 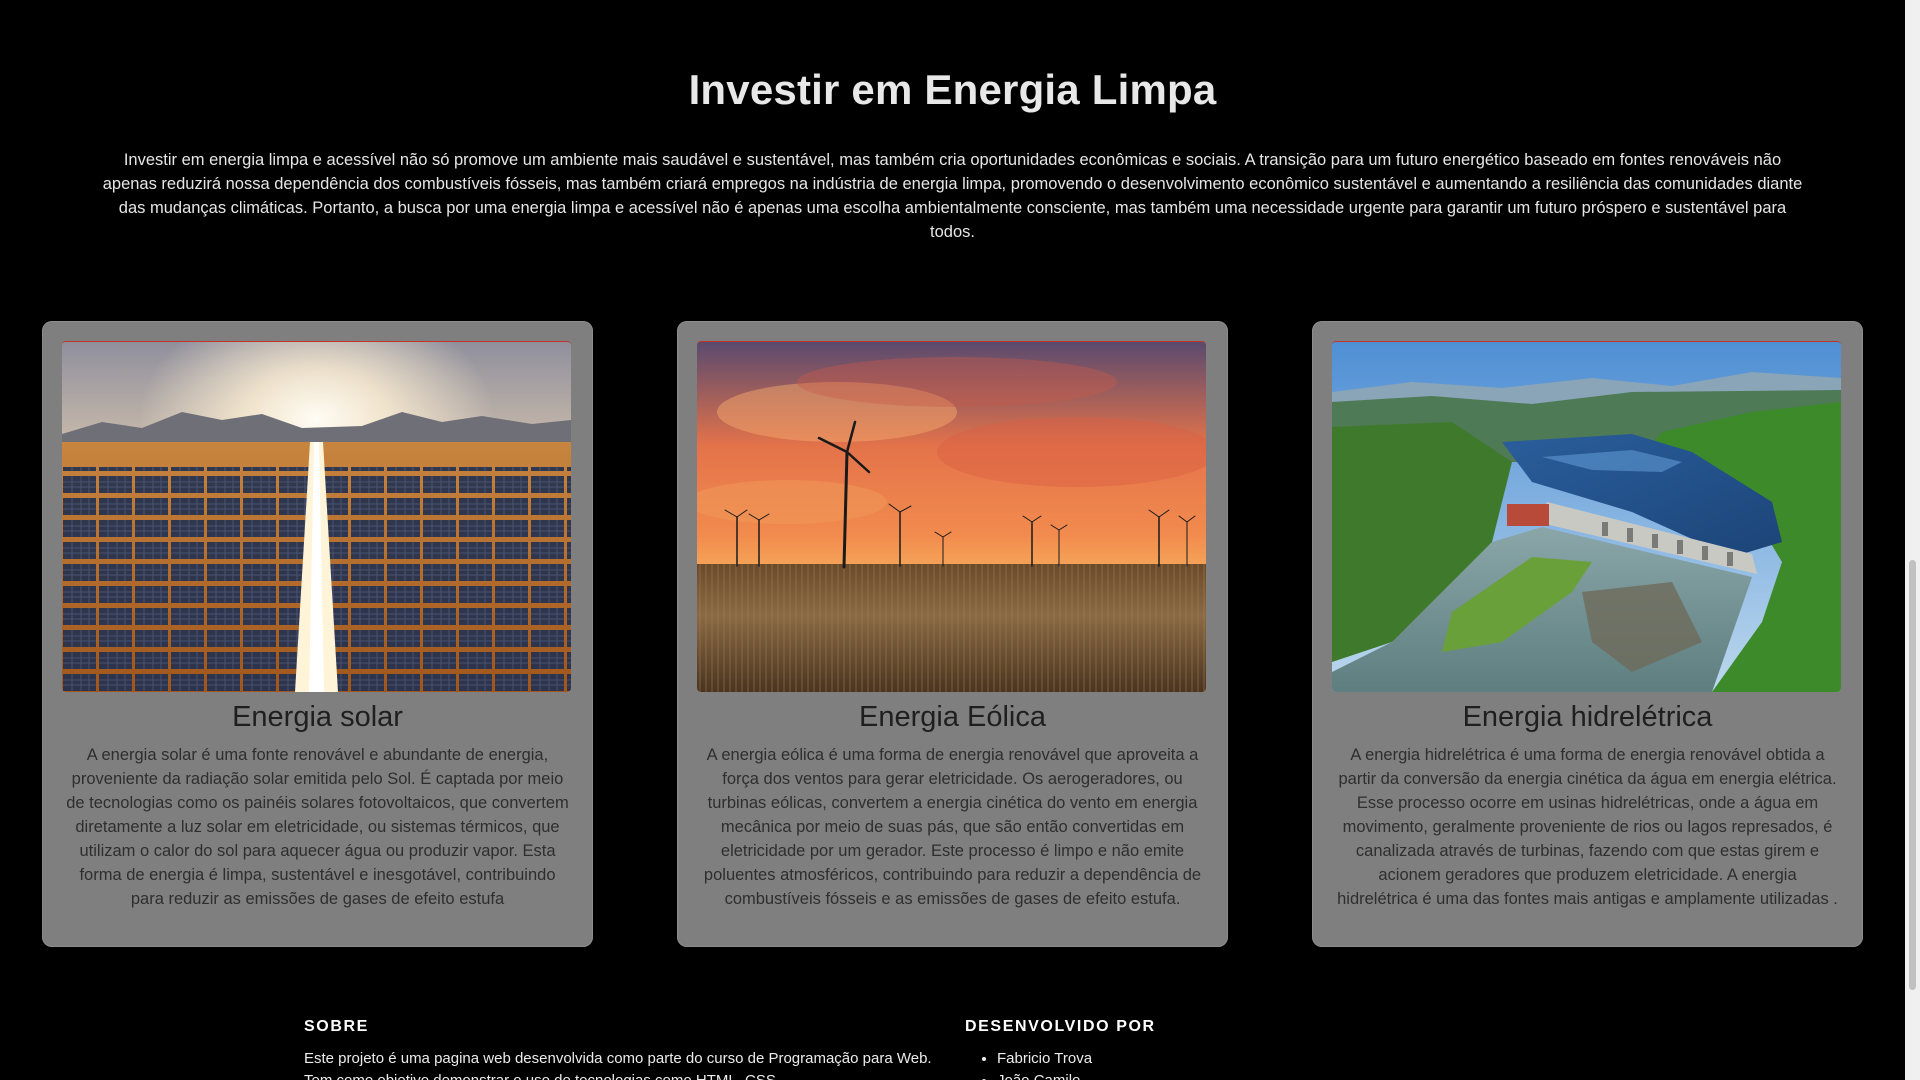 What do you see at coordinates (1912, 540) in the screenshot?
I see `vertical-scrollbar` at bounding box center [1912, 540].